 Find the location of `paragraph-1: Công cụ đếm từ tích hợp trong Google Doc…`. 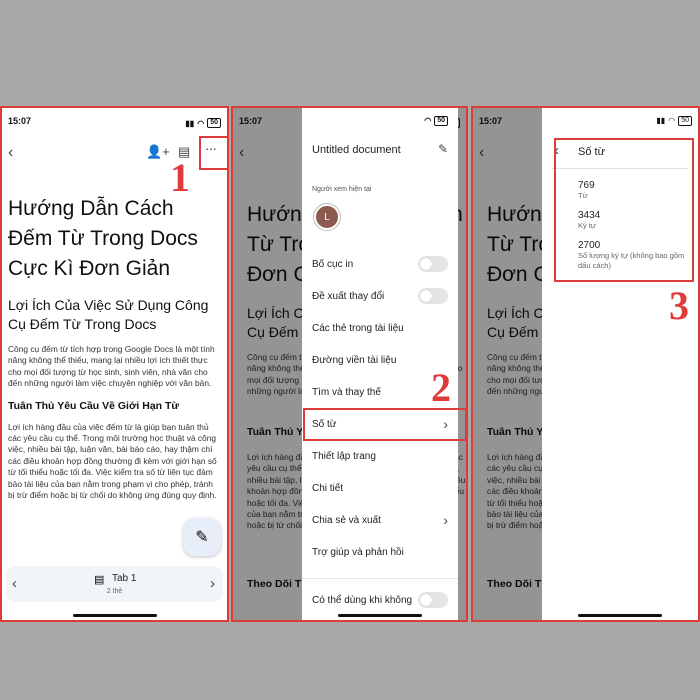

paragraph-1: Công cụ đếm từ tích hợp trong Google Doc… is located at coordinates (111, 366).